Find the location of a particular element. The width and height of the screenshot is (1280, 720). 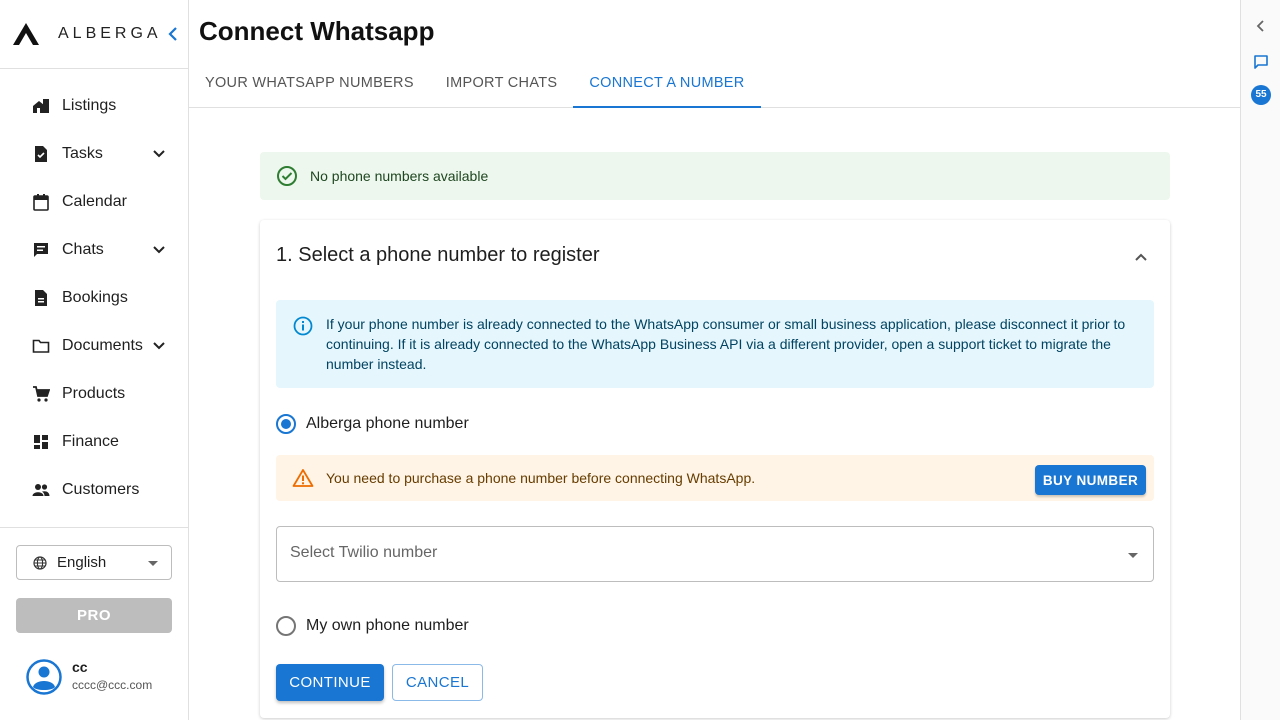

sidebar-item-label: Tasks is located at coordinates (82, 153).